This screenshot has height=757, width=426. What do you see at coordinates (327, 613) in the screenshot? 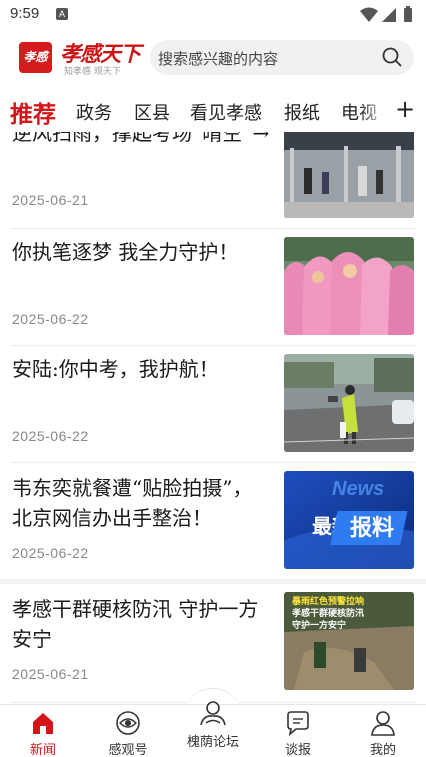
I see `flood-caption-2: 孝感干群硬核防汛` at bounding box center [327, 613].